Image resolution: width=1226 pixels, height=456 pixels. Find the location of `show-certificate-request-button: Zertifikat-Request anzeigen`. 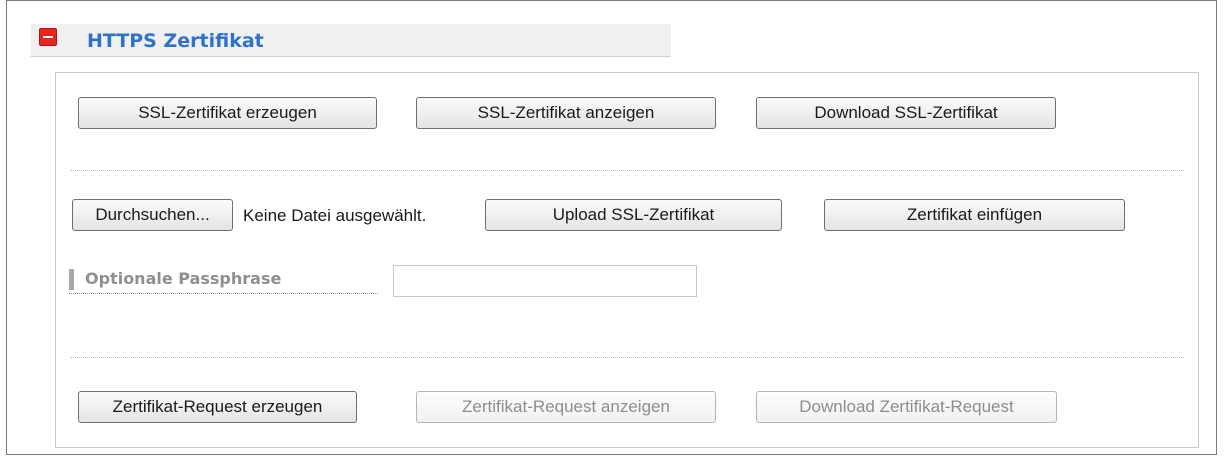

show-certificate-request-button: Zertifikat-Request anzeigen is located at coordinates (566, 407).